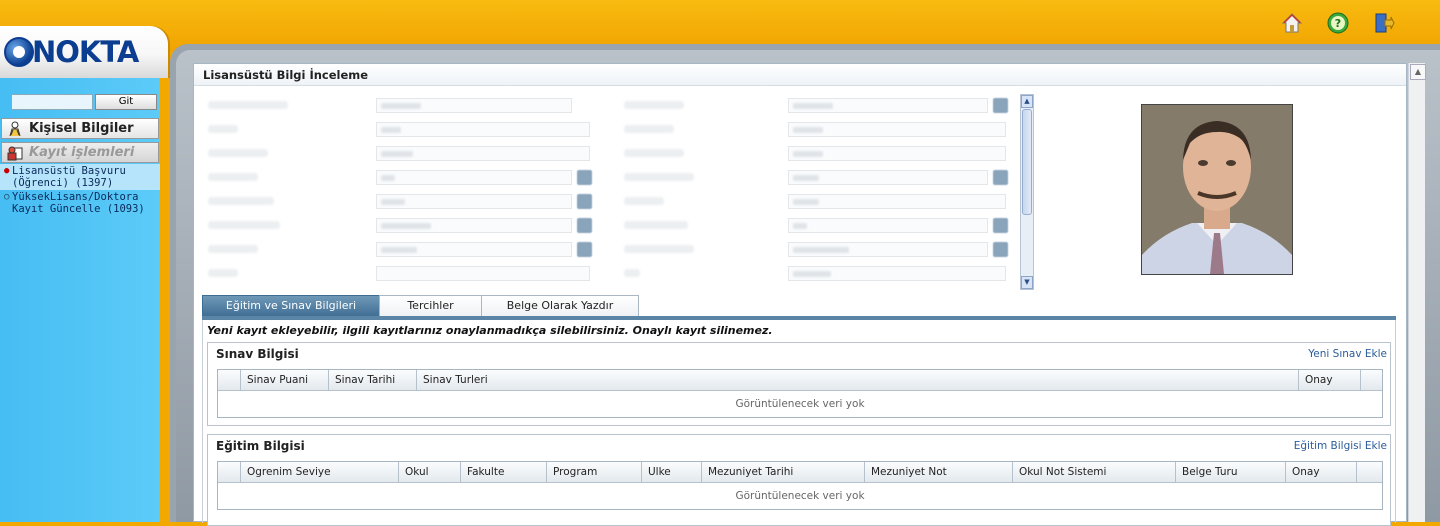 The width and height of the screenshot is (1440, 526). Describe the element at coordinates (1384, 23) in the screenshot. I see `exit-icon` at that location.